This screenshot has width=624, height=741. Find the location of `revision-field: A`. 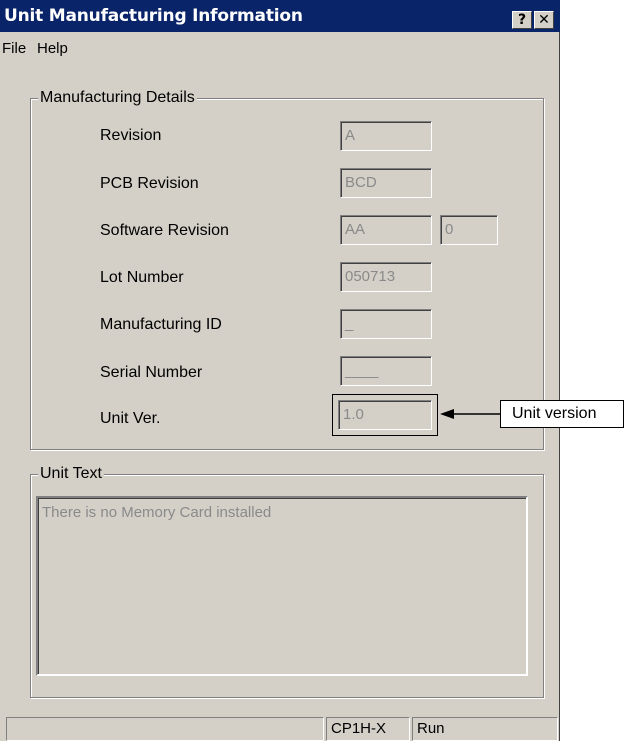

revision-field: A is located at coordinates (386, 136).